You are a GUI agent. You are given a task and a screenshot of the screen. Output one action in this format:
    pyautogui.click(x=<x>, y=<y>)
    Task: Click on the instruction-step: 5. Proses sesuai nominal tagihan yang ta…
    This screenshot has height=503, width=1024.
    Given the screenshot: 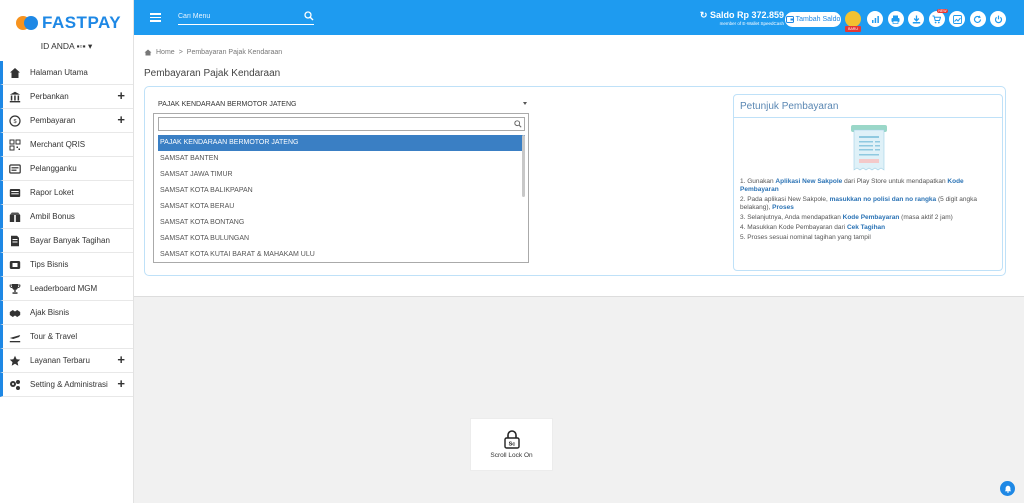 What is the action you would take?
    pyautogui.click(x=870, y=238)
    